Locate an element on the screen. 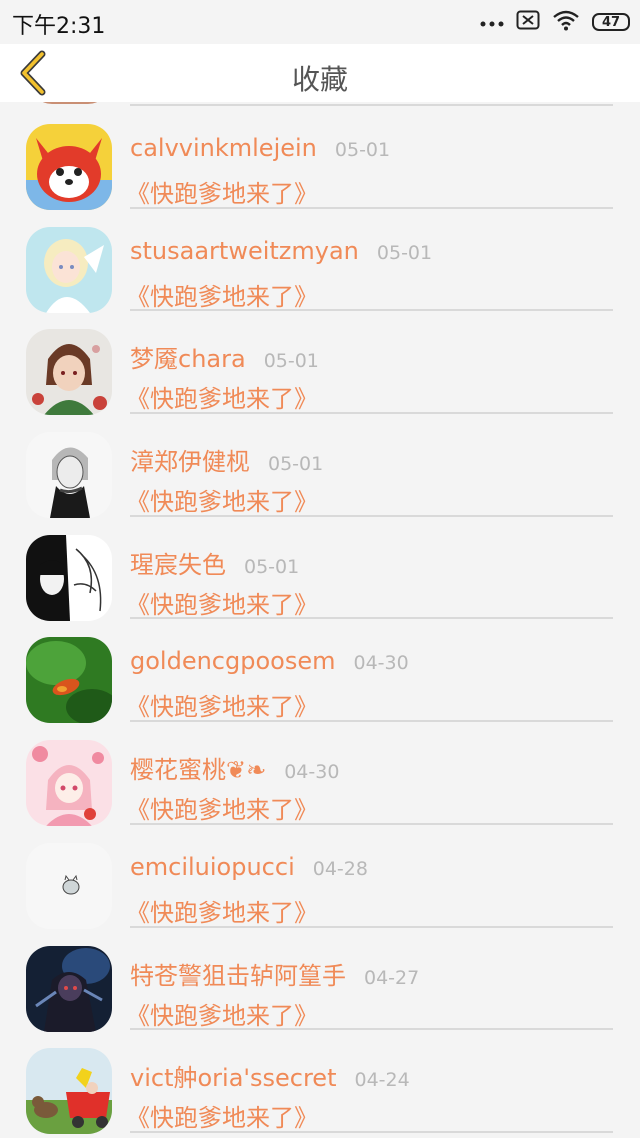 The width and height of the screenshot is (640, 1138). list-item: stusaartweitzmyan 05-01 《快跑爹地来了》 is located at coordinates (320, 261).